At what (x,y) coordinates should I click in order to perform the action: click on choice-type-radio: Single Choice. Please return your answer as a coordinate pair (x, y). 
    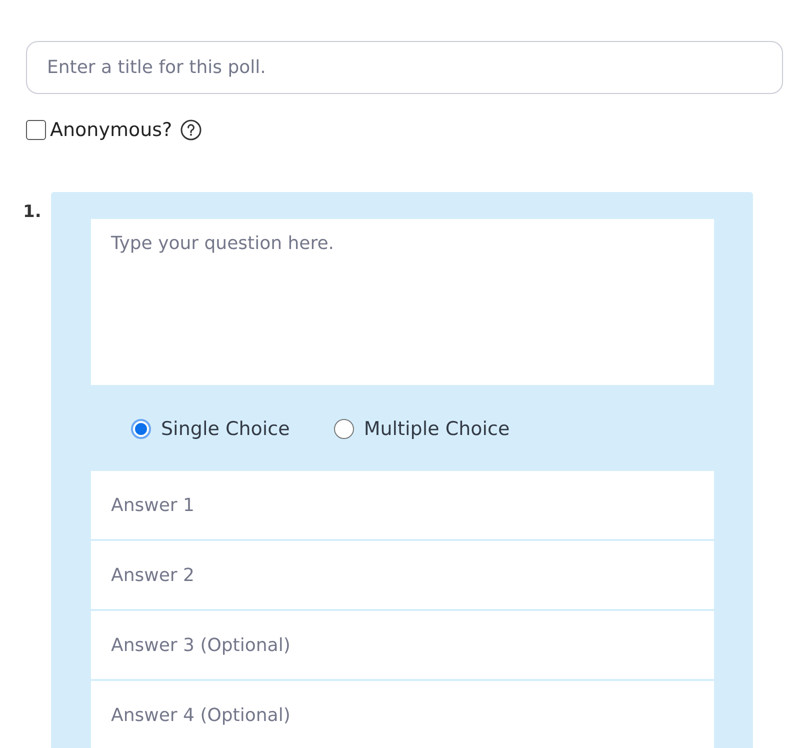
    Looking at the image, I should click on (210, 428).